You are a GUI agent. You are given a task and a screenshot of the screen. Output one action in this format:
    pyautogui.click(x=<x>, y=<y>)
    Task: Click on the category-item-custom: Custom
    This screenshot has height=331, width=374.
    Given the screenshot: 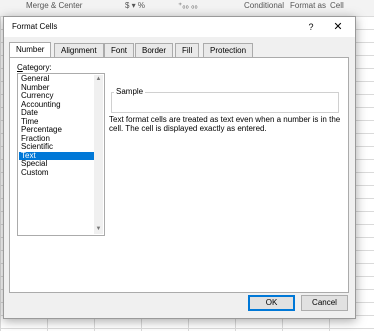 What is the action you would take?
    pyautogui.click(x=57, y=173)
    